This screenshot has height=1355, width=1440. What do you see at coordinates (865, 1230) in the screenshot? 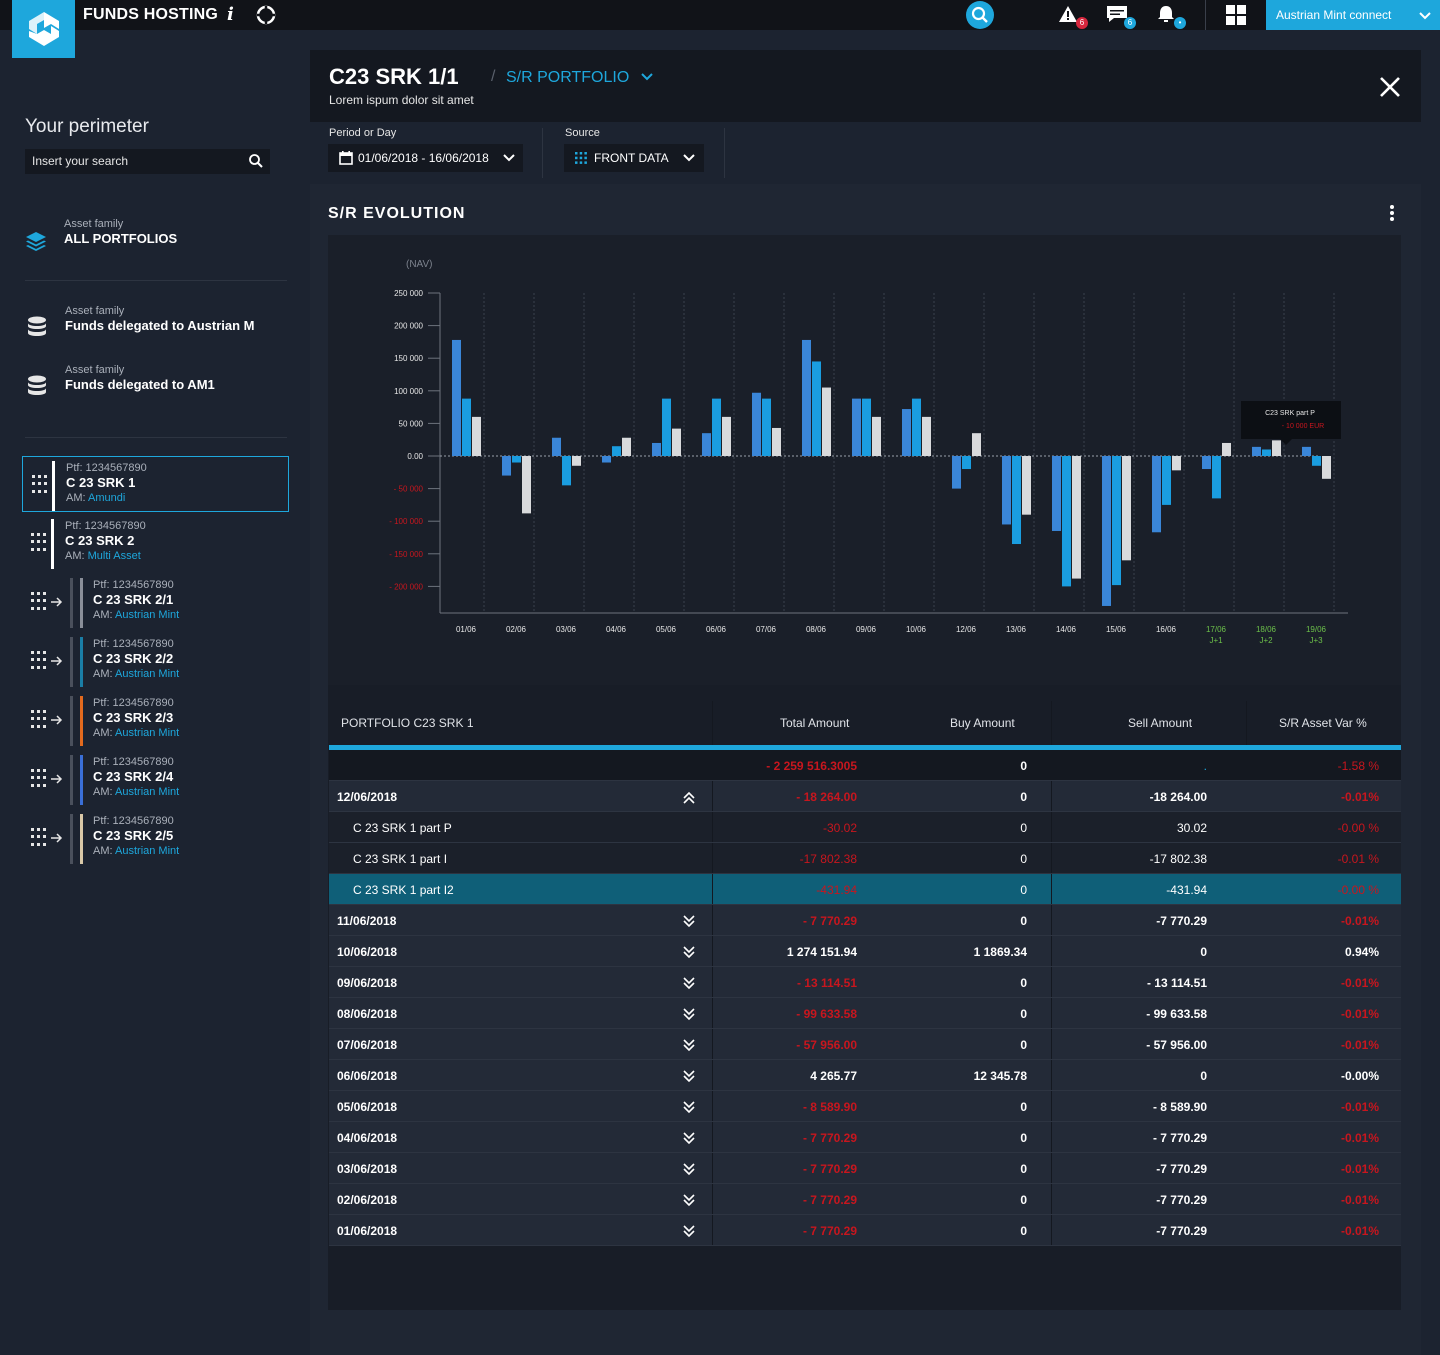
I see `table-row-date: 01/06/2018 - 7 770.29 0 -7 770.29 -0.01%` at bounding box center [865, 1230].